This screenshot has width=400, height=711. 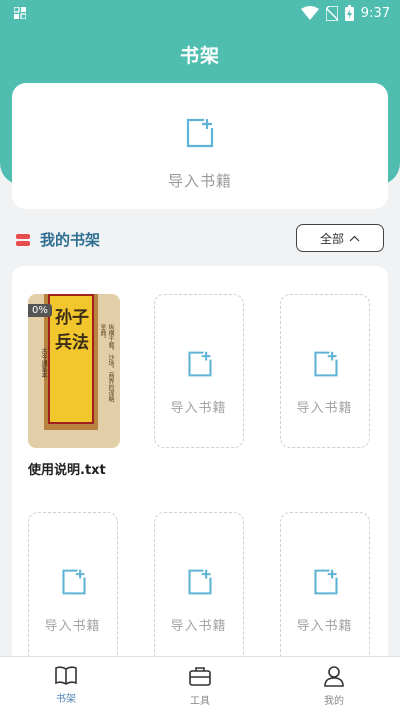 I want to click on battery-charging-icon, so click(x=349, y=13).